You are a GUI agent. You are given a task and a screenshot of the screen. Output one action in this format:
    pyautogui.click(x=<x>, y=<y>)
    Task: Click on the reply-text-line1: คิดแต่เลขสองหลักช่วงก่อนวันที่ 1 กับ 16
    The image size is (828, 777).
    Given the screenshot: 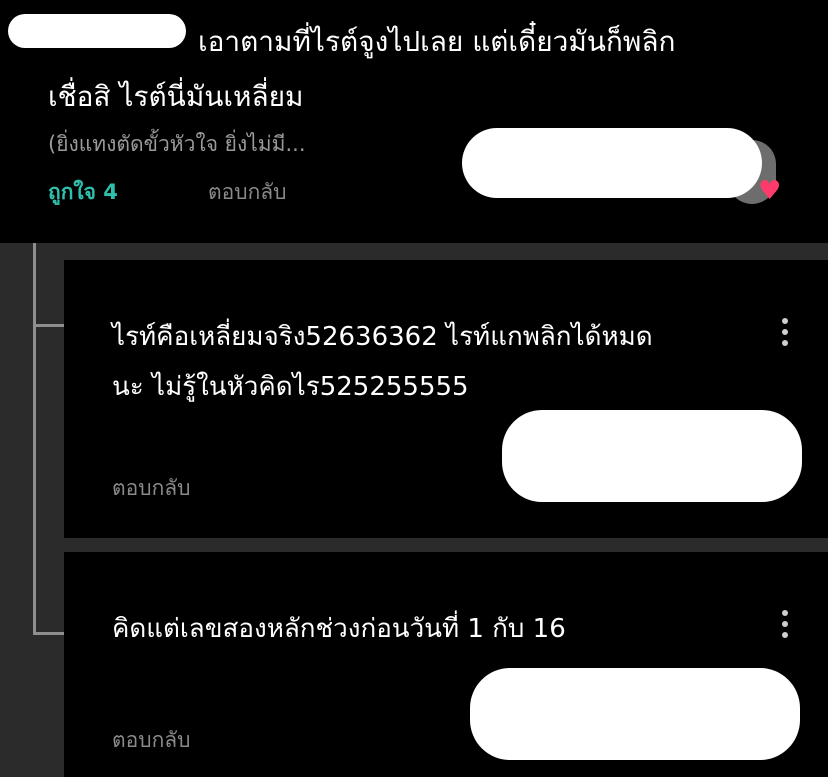 What is the action you would take?
    pyautogui.click(x=339, y=629)
    